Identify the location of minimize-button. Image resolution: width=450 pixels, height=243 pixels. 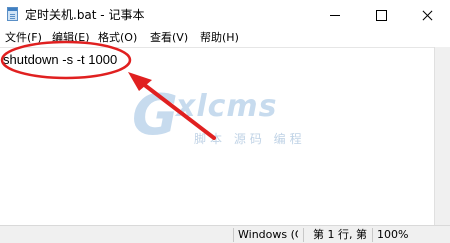
(335, 15).